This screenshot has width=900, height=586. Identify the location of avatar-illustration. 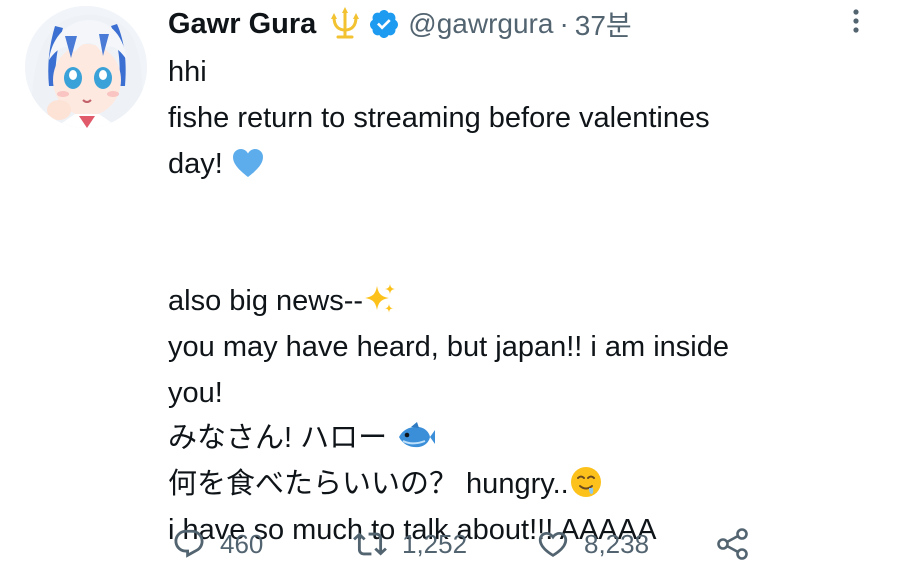
(86, 67).